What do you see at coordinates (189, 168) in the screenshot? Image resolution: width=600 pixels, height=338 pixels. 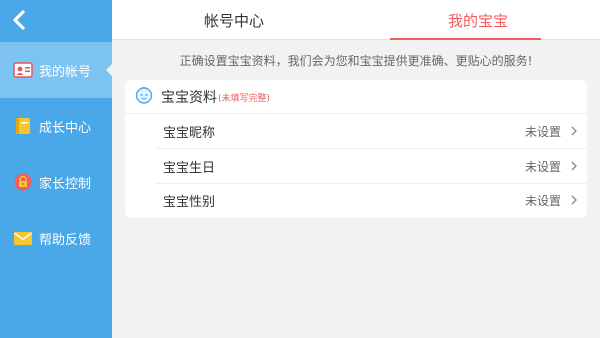 I see `row-label: 宝宝生日` at bounding box center [189, 168].